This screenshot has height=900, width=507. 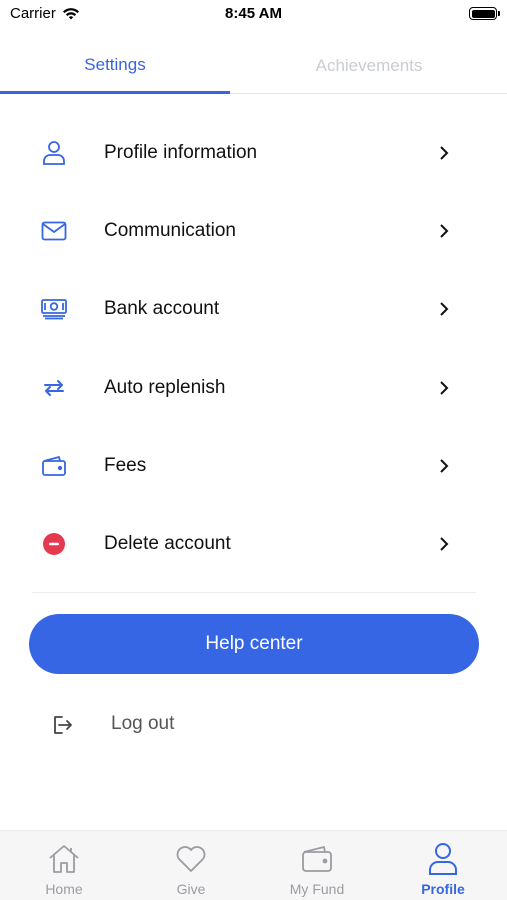 What do you see at coordinates (54, 309) in the screenshot?
I see `cash-icon` at bounding box center [54, 309].